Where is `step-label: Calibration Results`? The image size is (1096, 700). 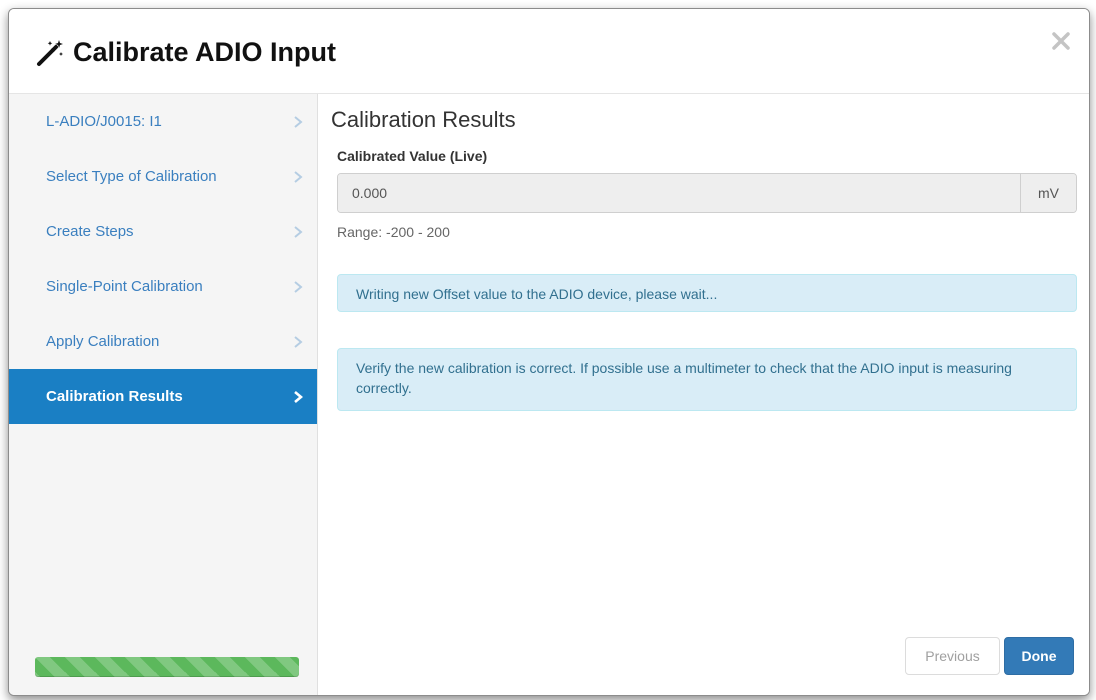 step-label: Calibration Results is located at coordinates (114, 396).